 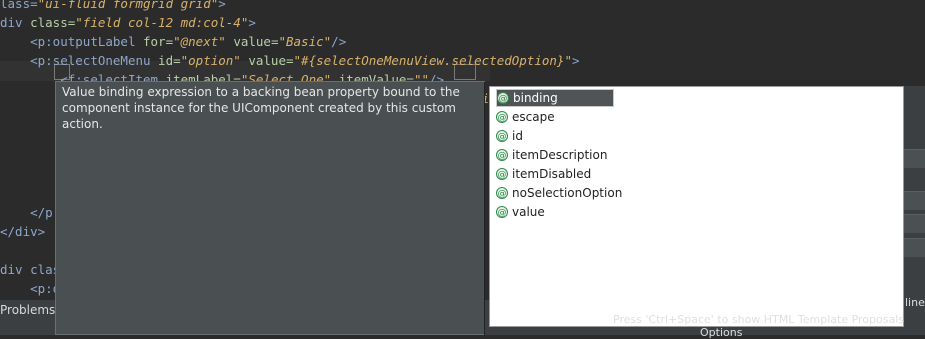 I want to click on code-line: div class="field col-12 md:col-4">, so click(x=128, y=23).